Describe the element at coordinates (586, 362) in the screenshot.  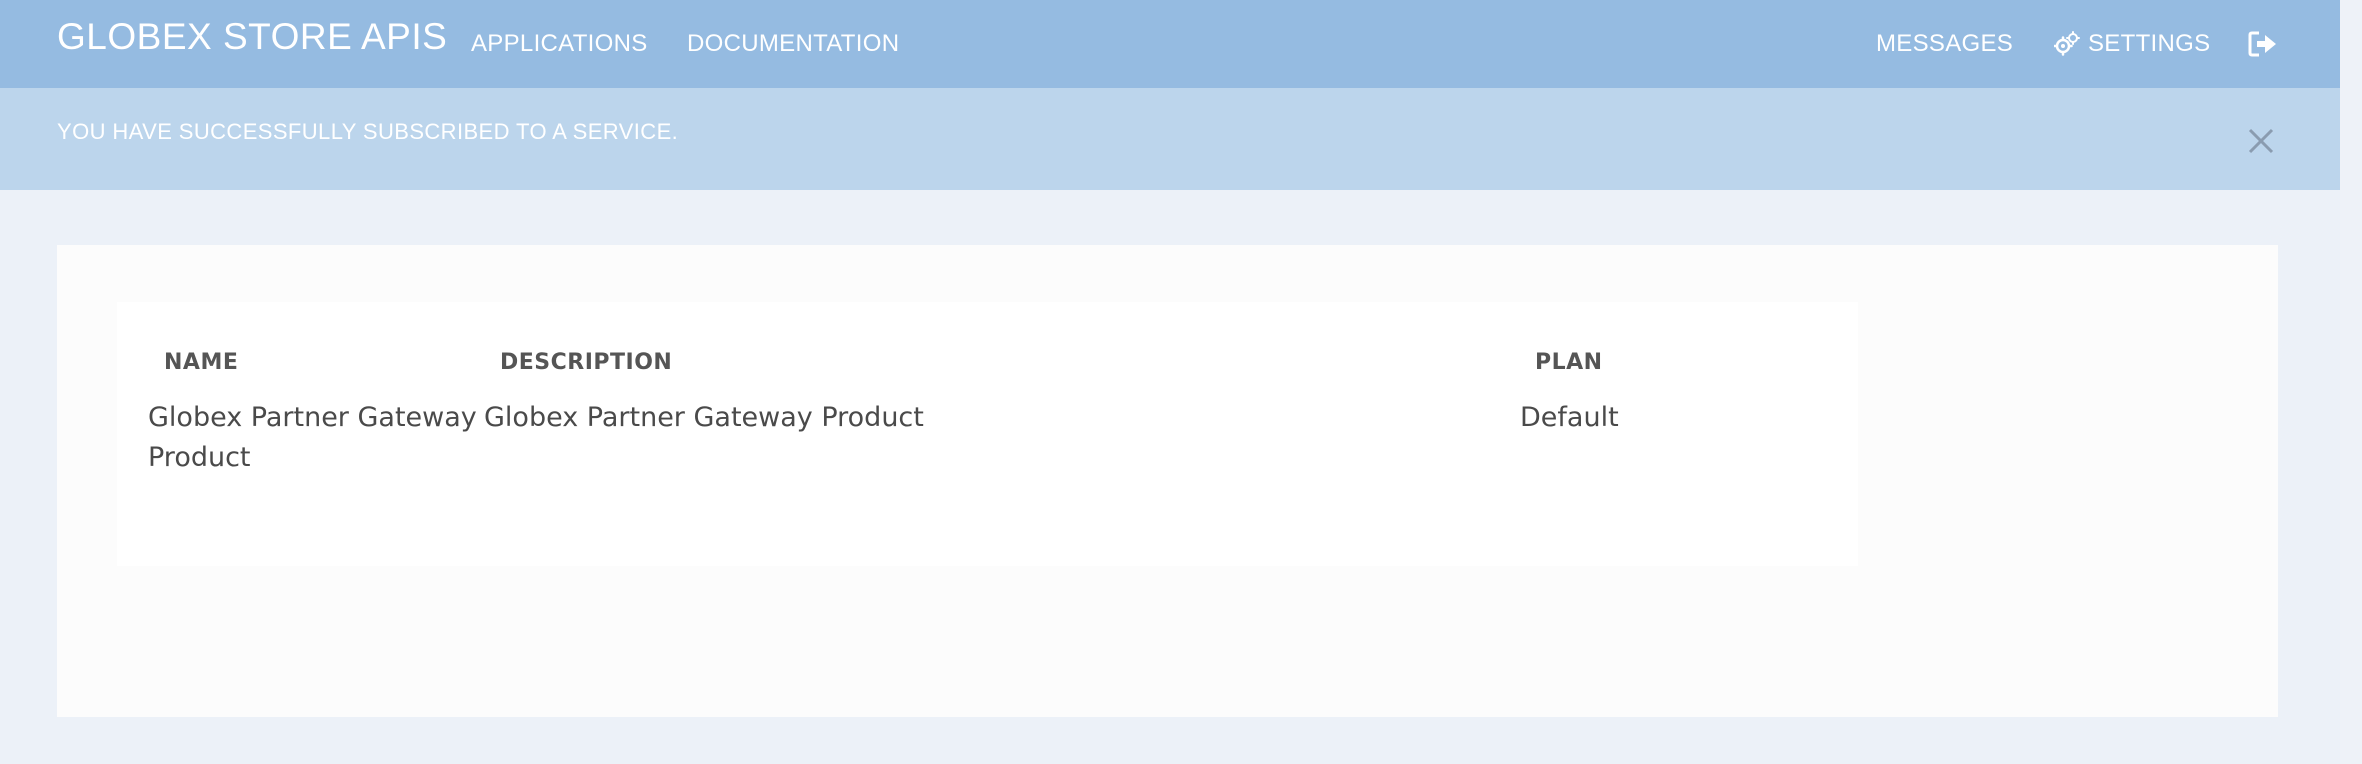
I see `column-header-description: DESCRIPTION` at that location.